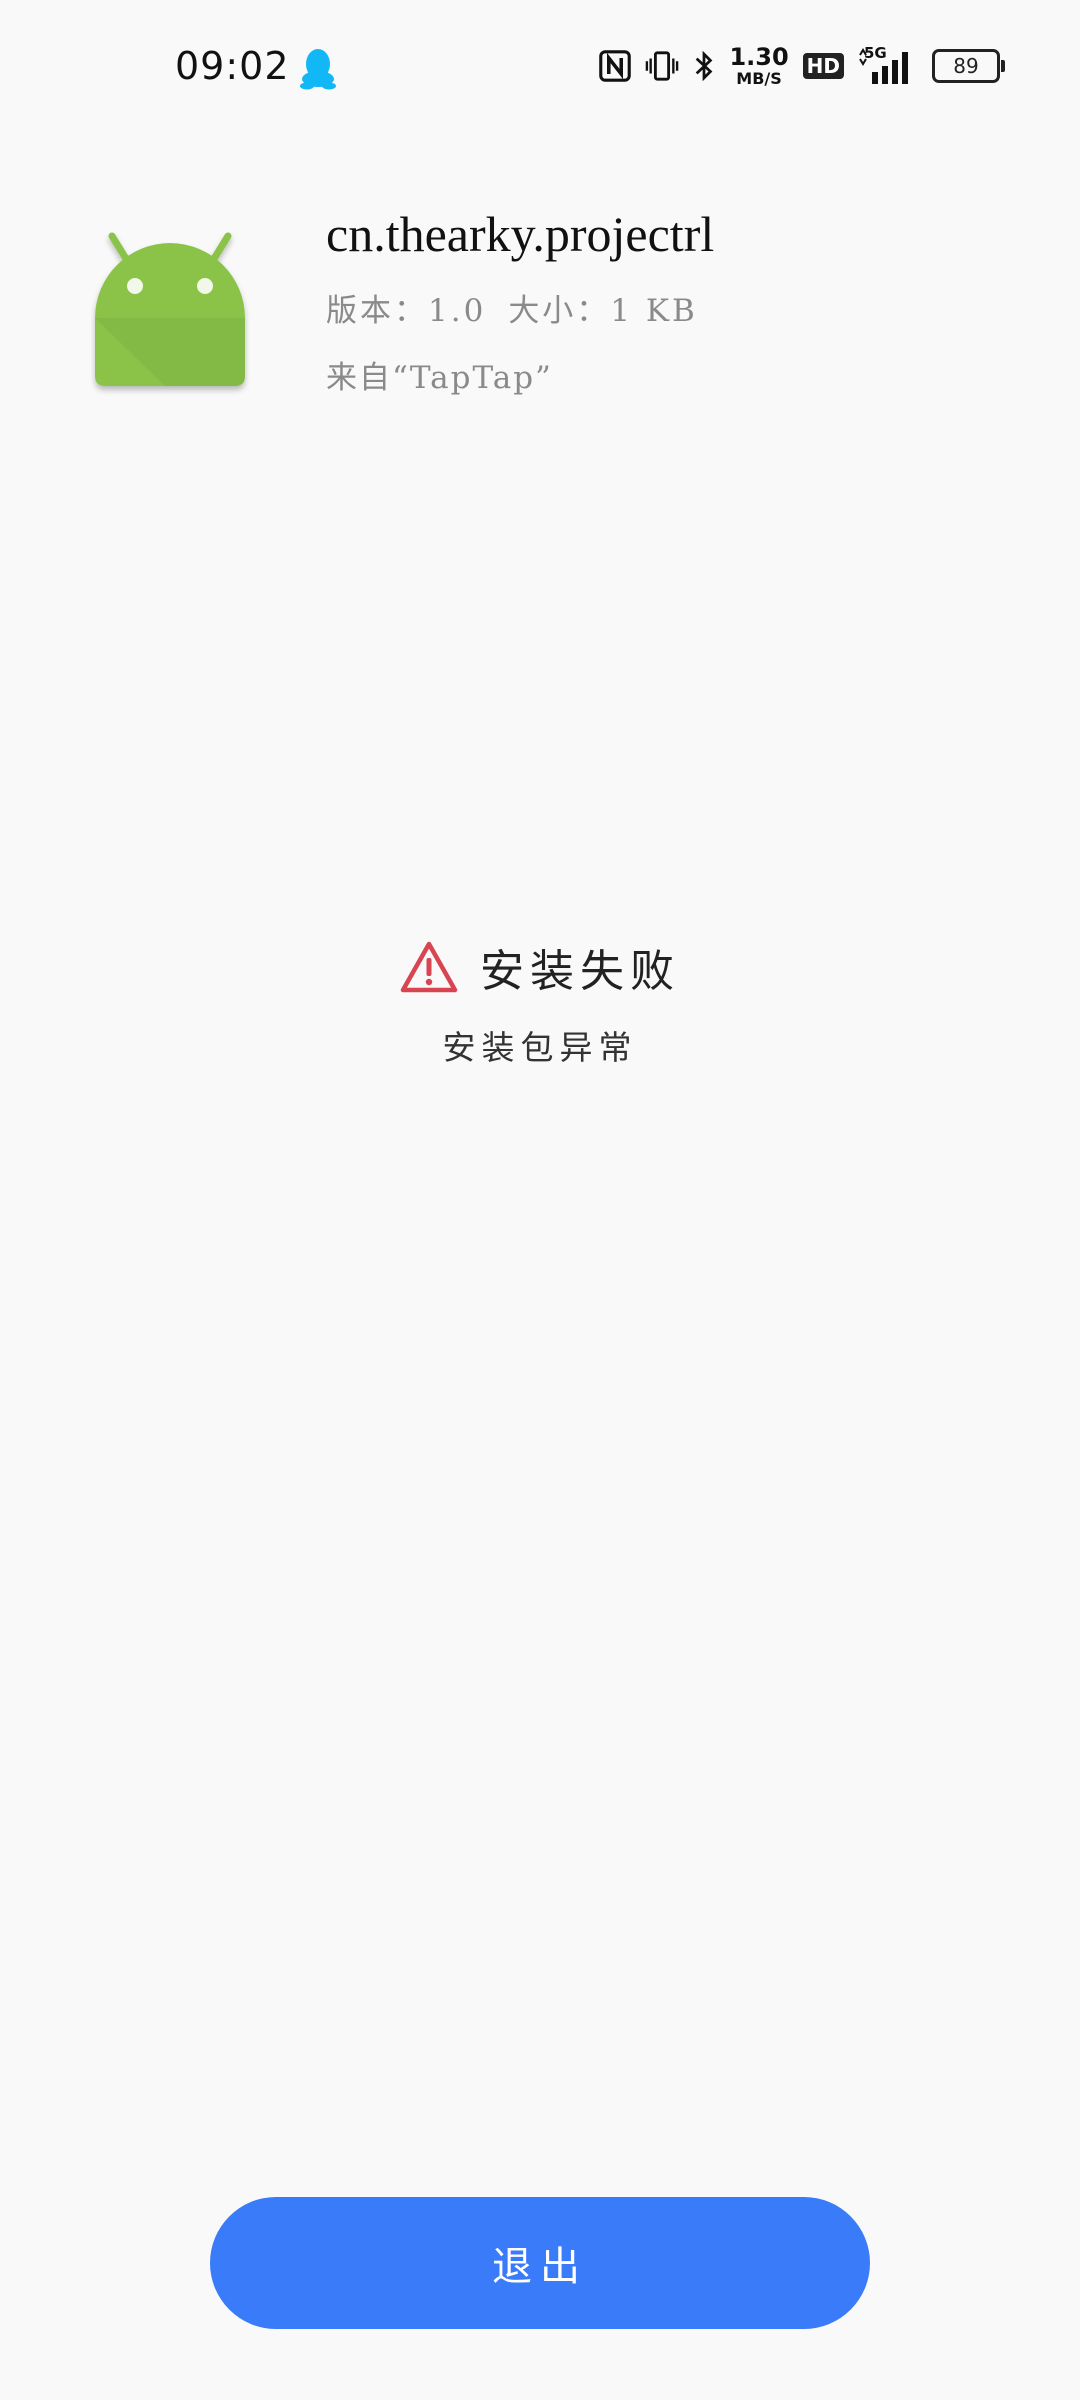 The width and height of the screenshot is (1080, 2400). What do you see at coordinates (704, 66) in the screenshot?
I see `bluetooth-icon` at bounding box center [704, 66].